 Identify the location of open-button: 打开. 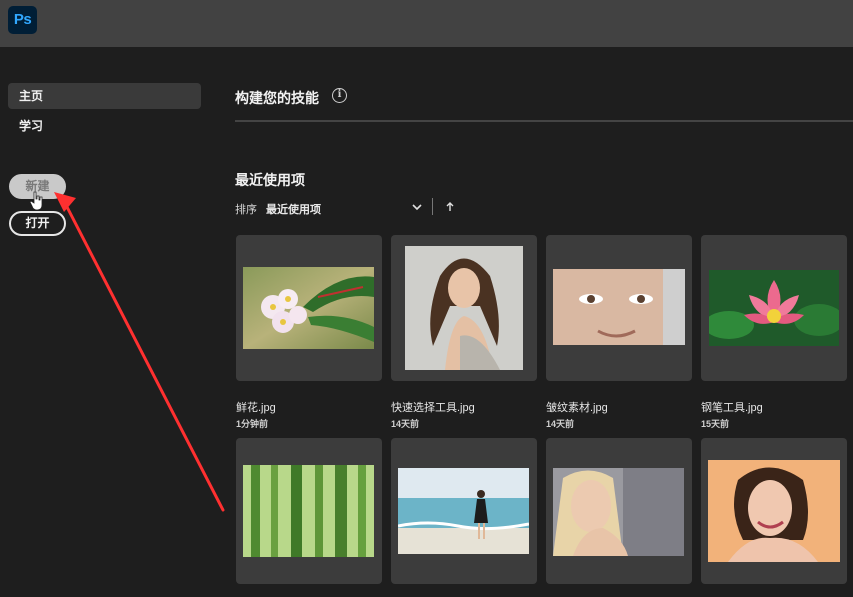
(37, 223).